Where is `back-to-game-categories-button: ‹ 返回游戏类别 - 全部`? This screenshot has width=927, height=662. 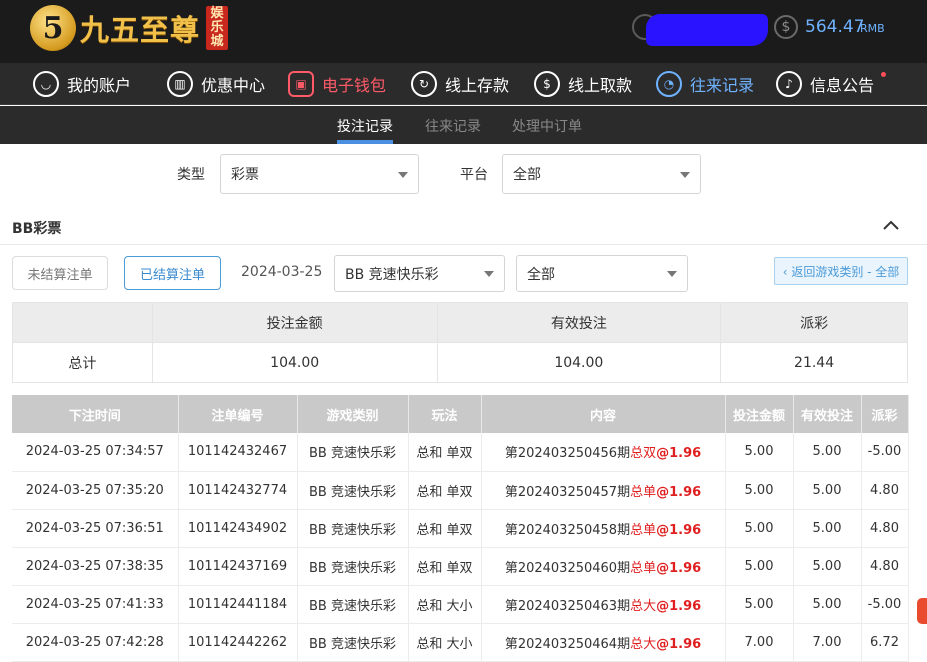 back-to-game-categories-button: ‹ 返回游戏类别 - 全部 is located at coordinates (841, 271).